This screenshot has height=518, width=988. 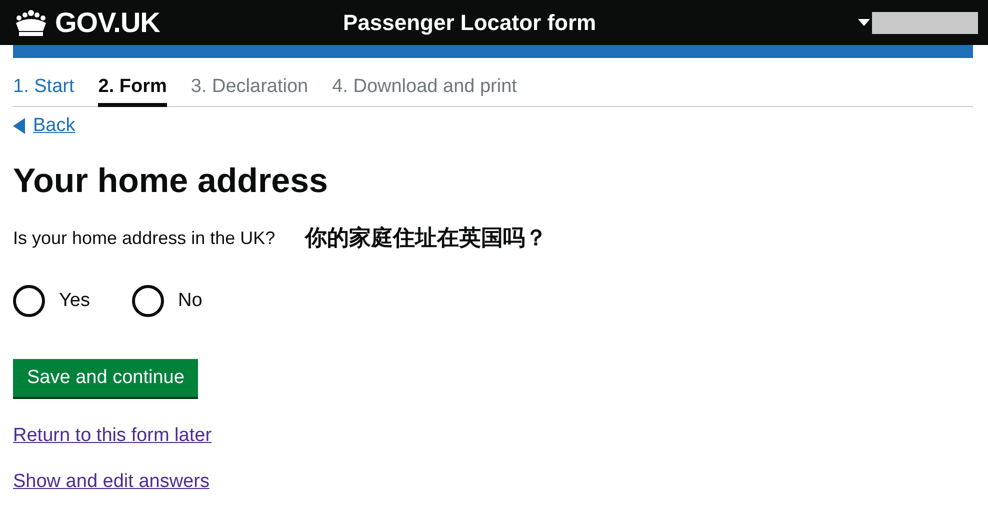 What do you see at coordinates (107, 22) in the screenshot?
I see `logo-text: GOV.UK` at bounding box center [107, 22].